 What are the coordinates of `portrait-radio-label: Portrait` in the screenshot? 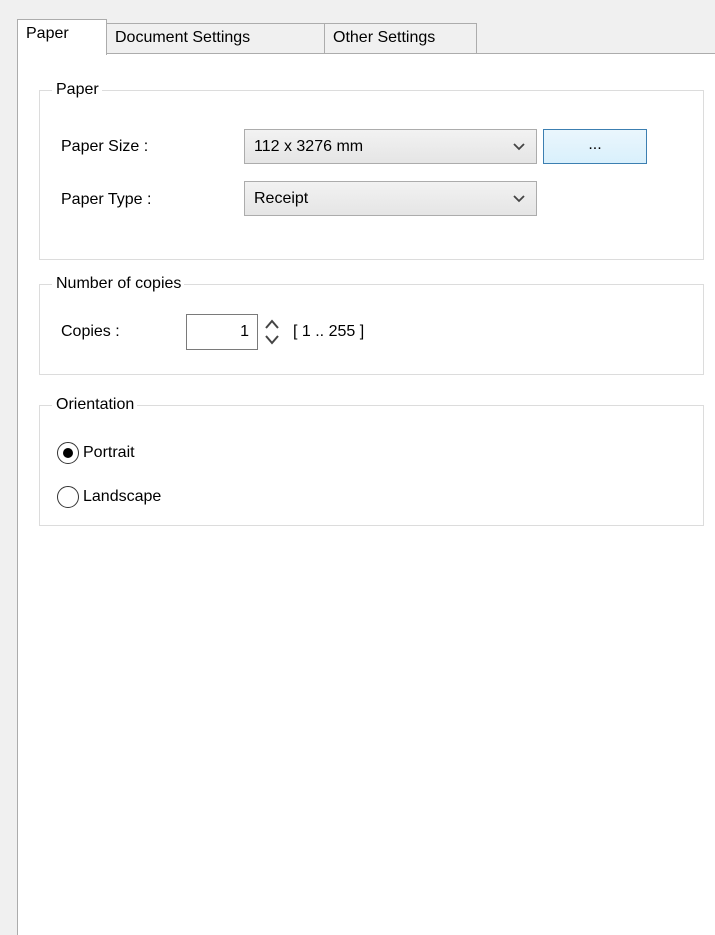 It's located at (109, 452).